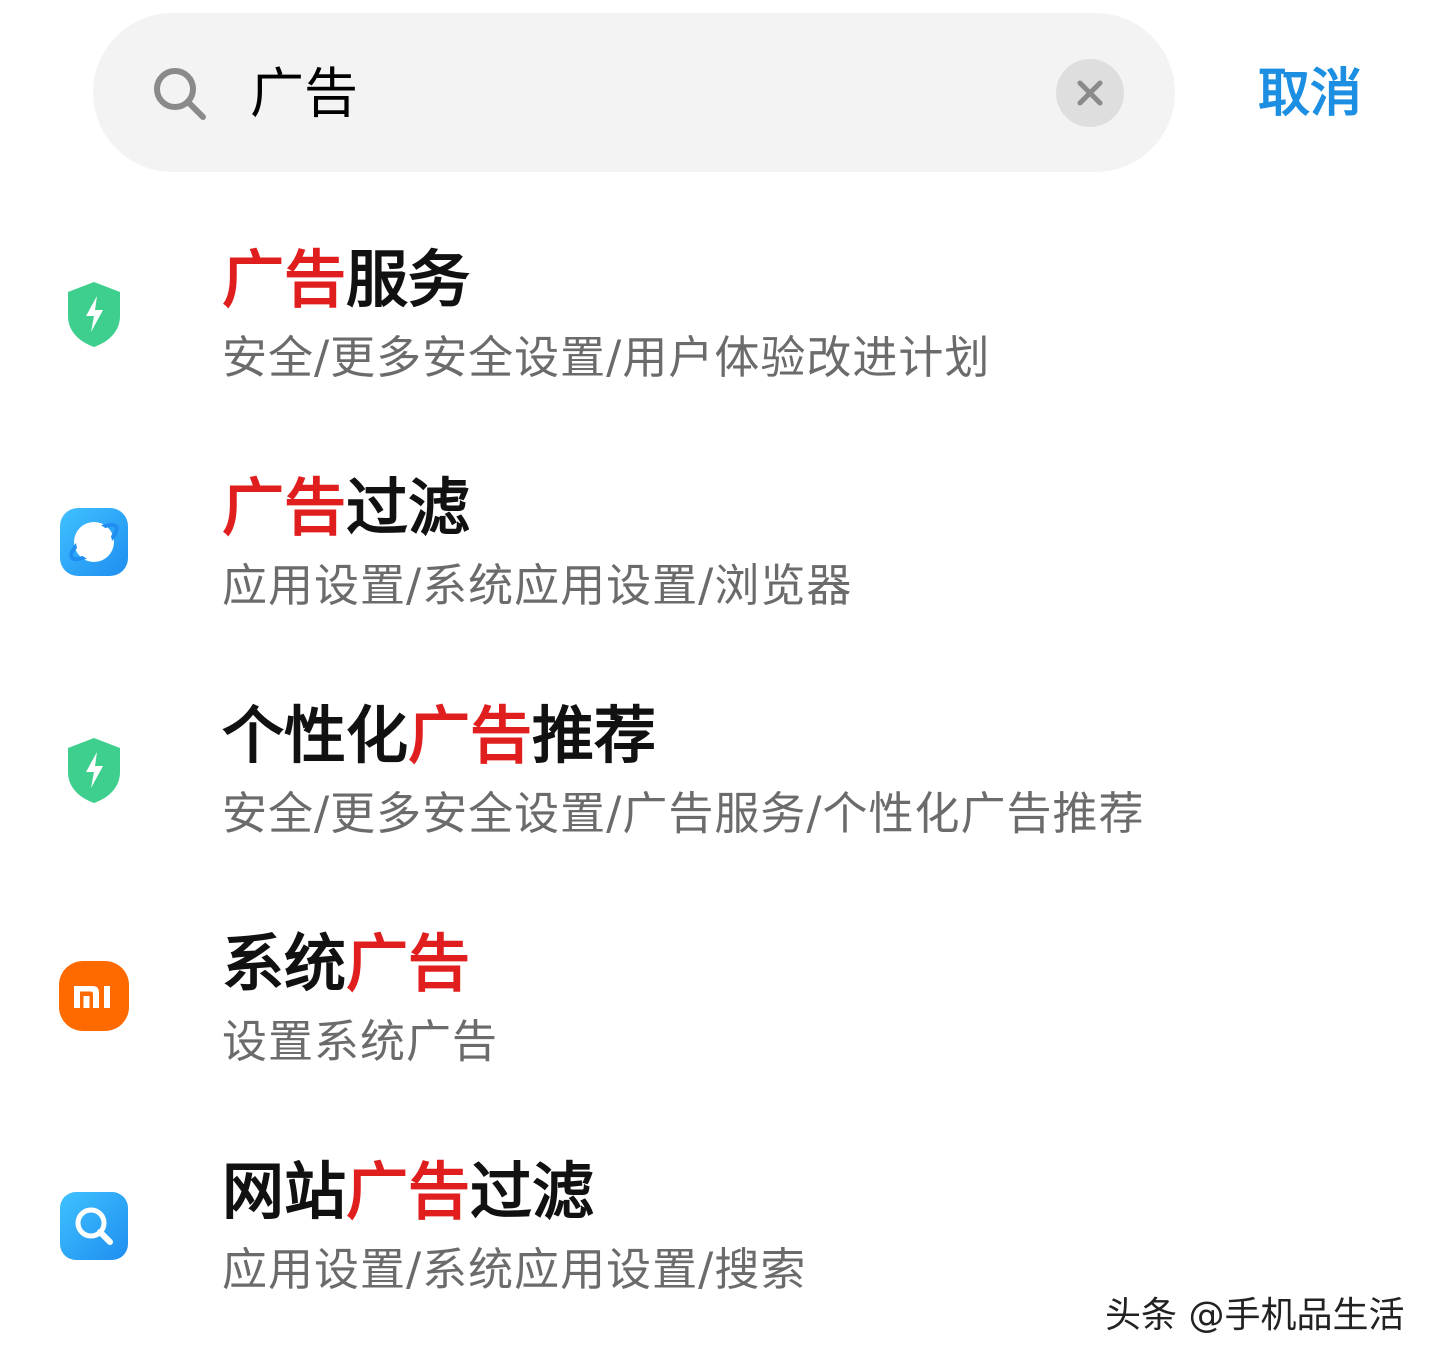  Describe the element at coordinates (1310, 94) in the screenshot. I see `cancel-button: 取消` at that location.